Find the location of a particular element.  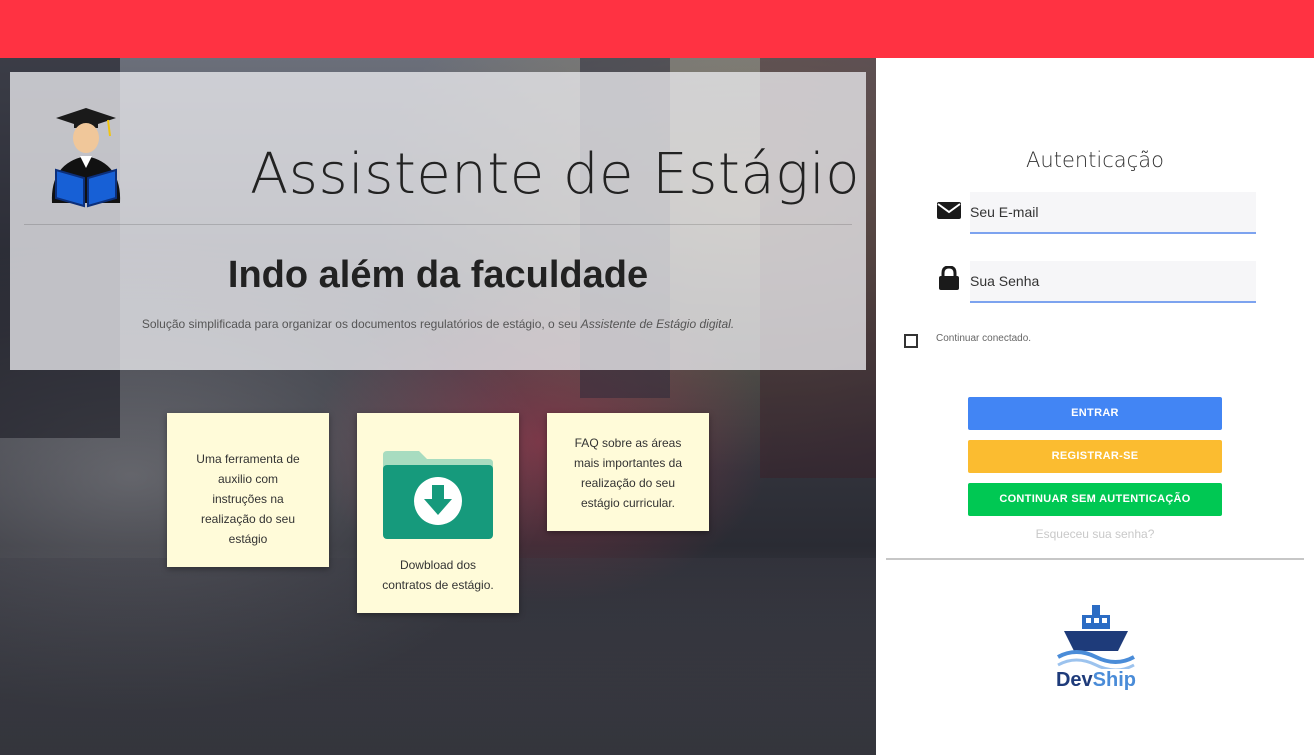

hero-divider is located at coordinates (438, 224).